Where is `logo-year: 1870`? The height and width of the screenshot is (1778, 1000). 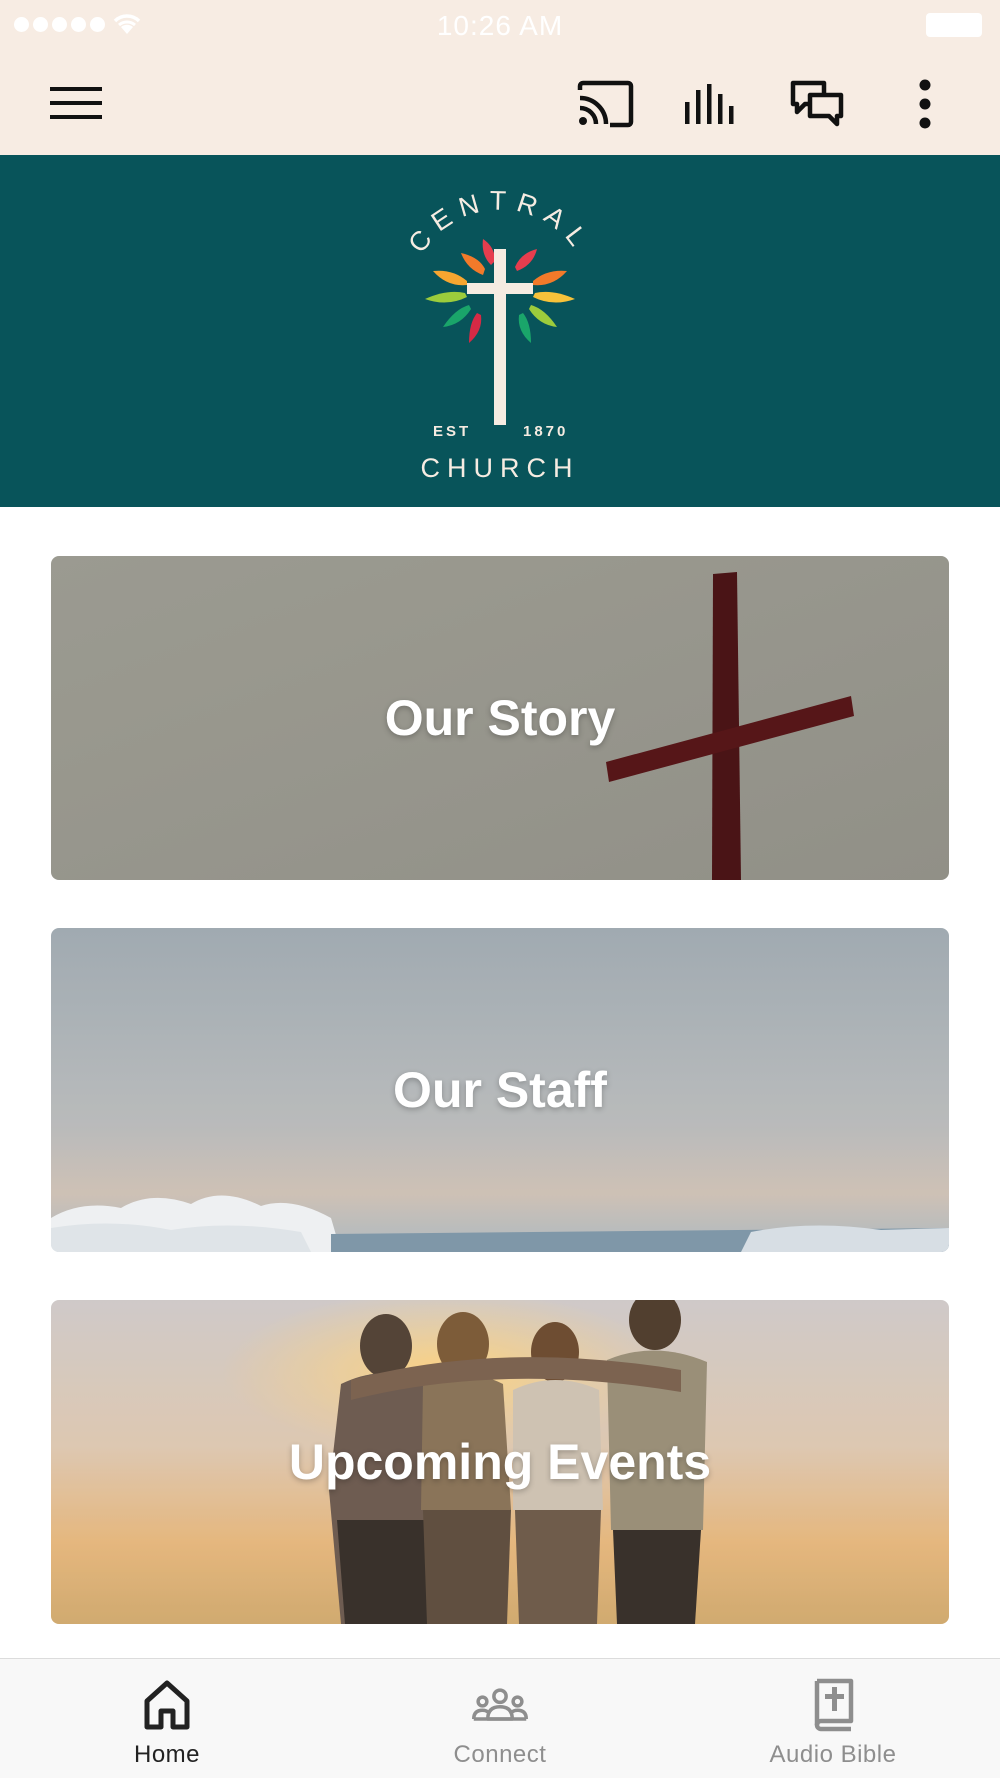
logo-year: 1870 is located at coordinates (545, 431).